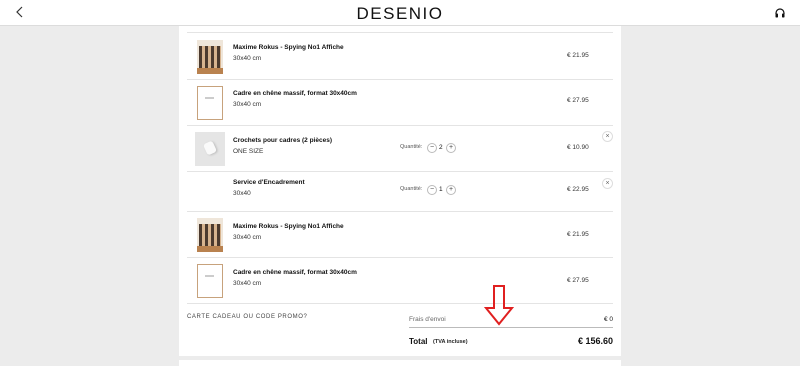 This screenshot has width=800, height=366. I want to click on total-row: Total (TVA incluse) € 156.60, so click(511, 342).